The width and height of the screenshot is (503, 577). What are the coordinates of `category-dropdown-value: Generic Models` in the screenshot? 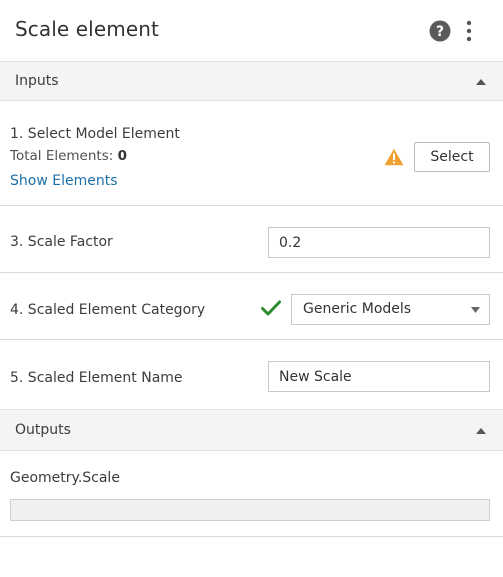 It's located at (357, 309).